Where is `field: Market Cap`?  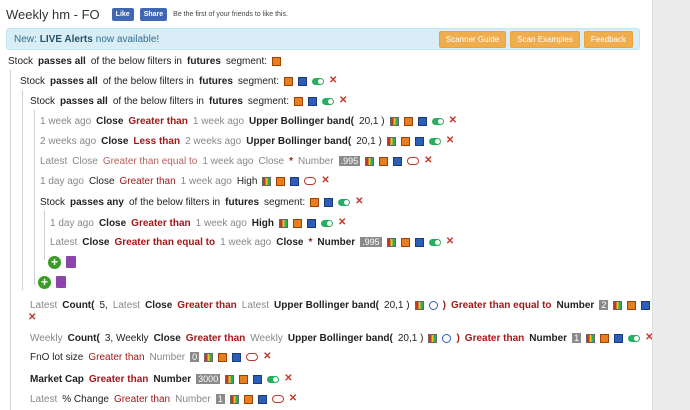 field: Market Cap is located at coordinates (57, 379).